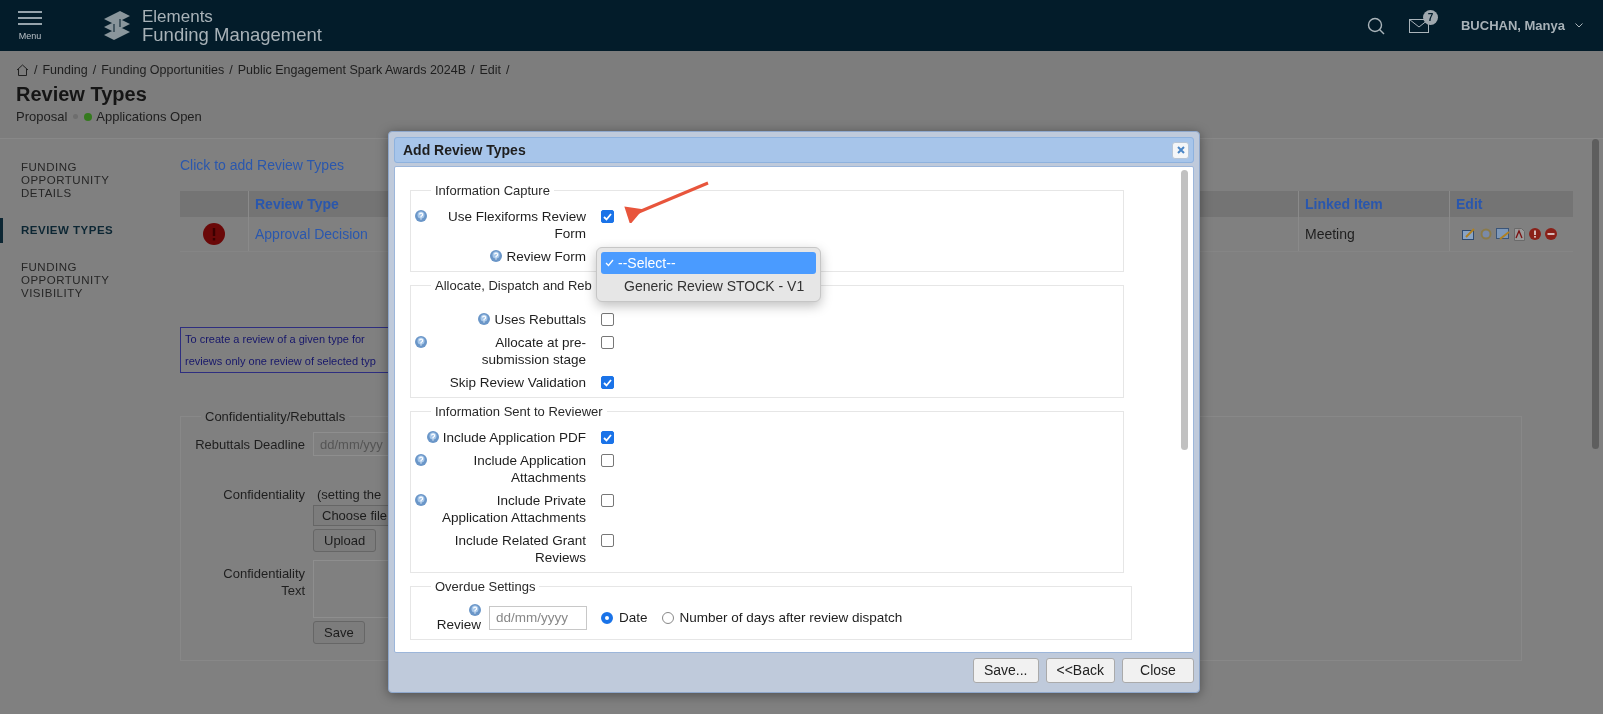 The width and height of the screenshot is (1603, 714). What do you see at coordinates (513, 509) in the screenshot?
I see `field-label: Include Private Application Attachments` at bounding box center [513, 509].